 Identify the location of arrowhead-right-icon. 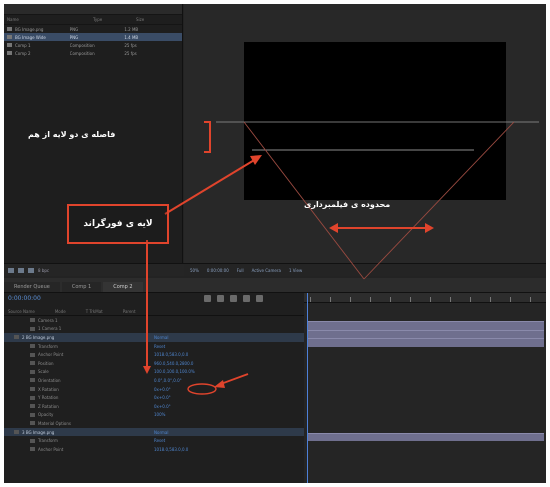
(429, 228).